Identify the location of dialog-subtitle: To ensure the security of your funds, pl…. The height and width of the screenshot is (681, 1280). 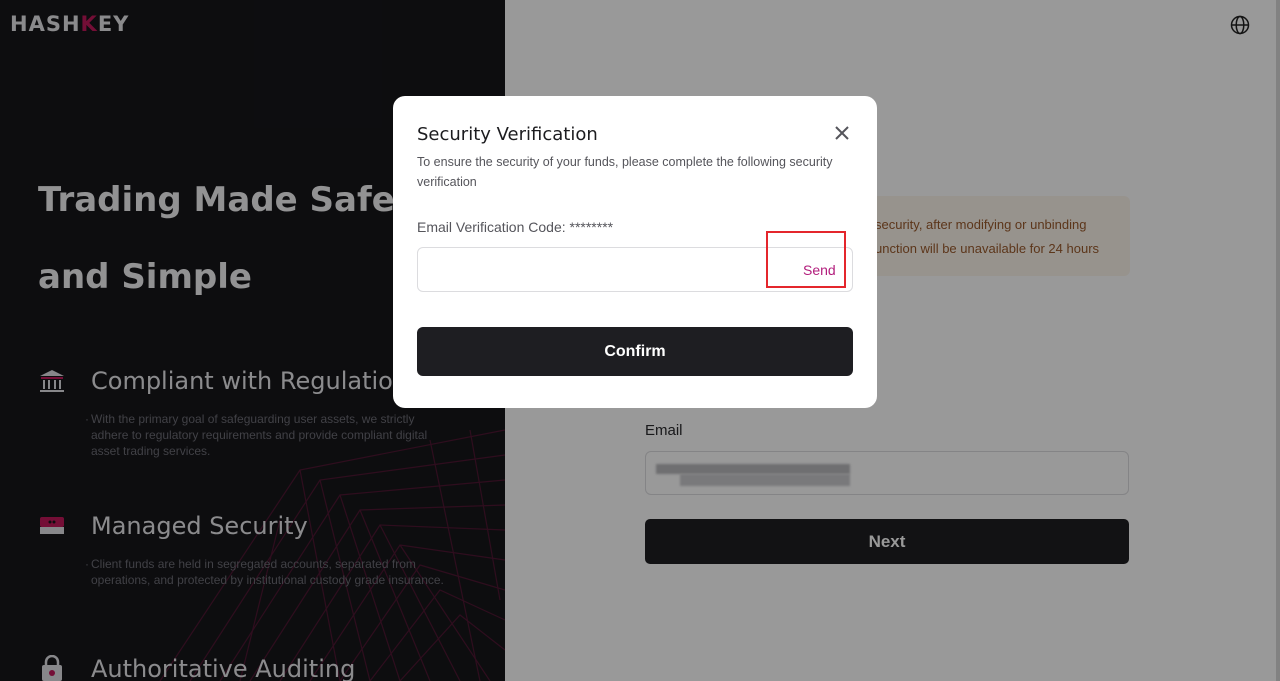
(625, 172).